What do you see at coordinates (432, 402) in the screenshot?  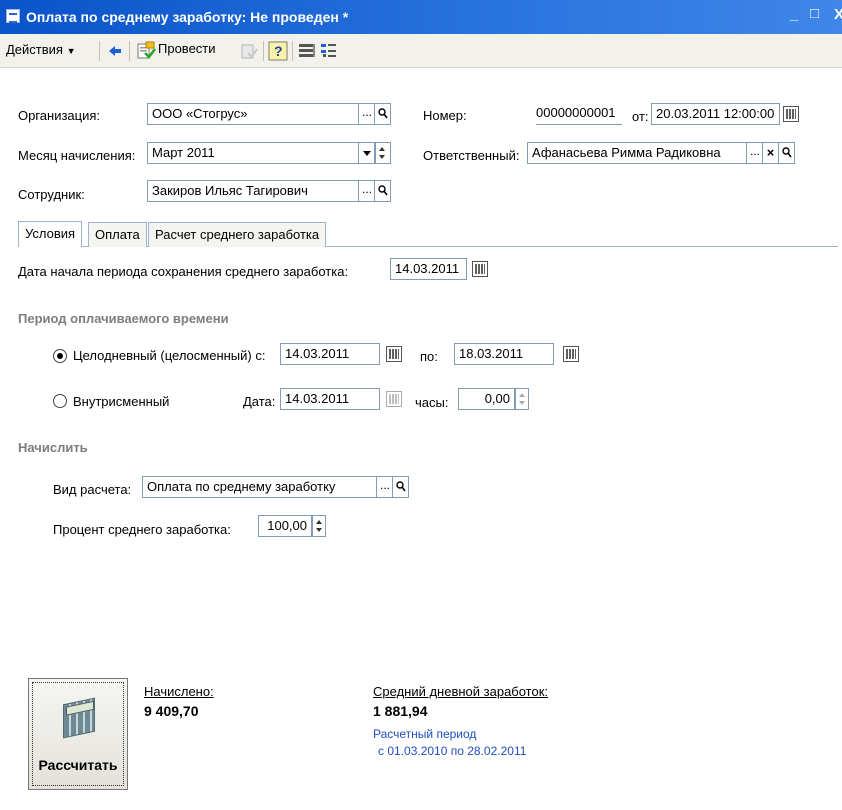 I see `hours-label: часы:` at bounding box center [432, 402].